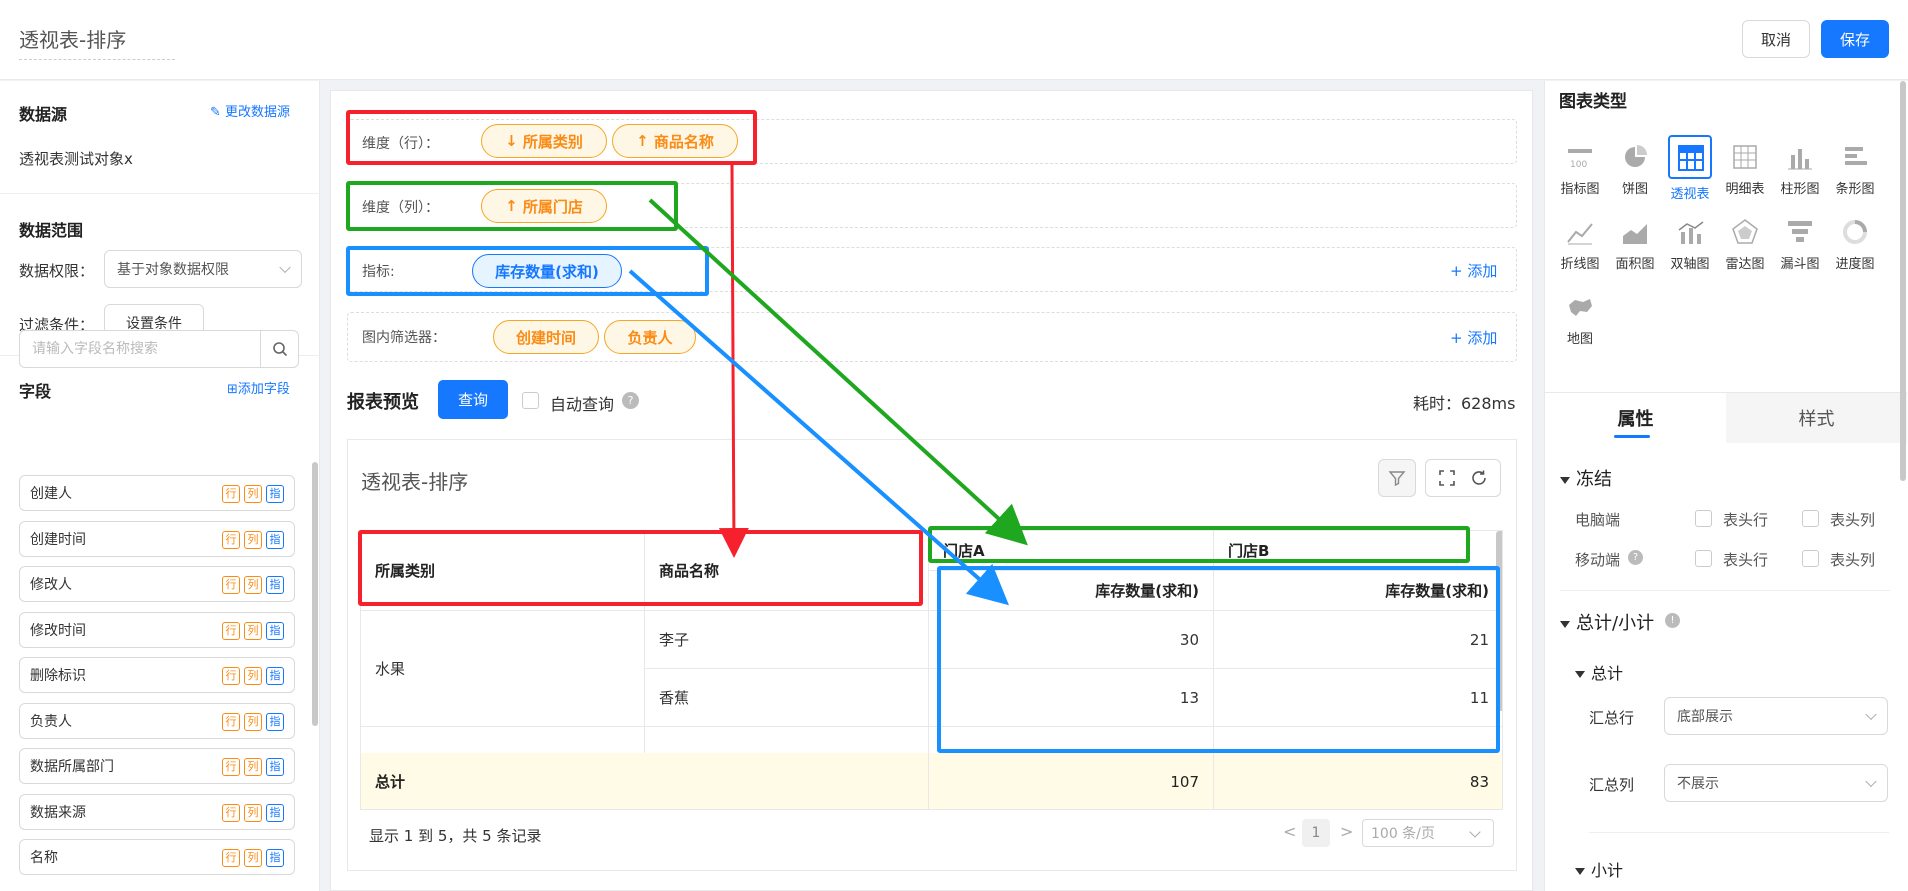 This screenshot has width=1908, height=891. What do you see at coordinates (1635, 168) in the screenshot?
I see `chart-type-1: 饼图` at bounding box center [1635, 168].